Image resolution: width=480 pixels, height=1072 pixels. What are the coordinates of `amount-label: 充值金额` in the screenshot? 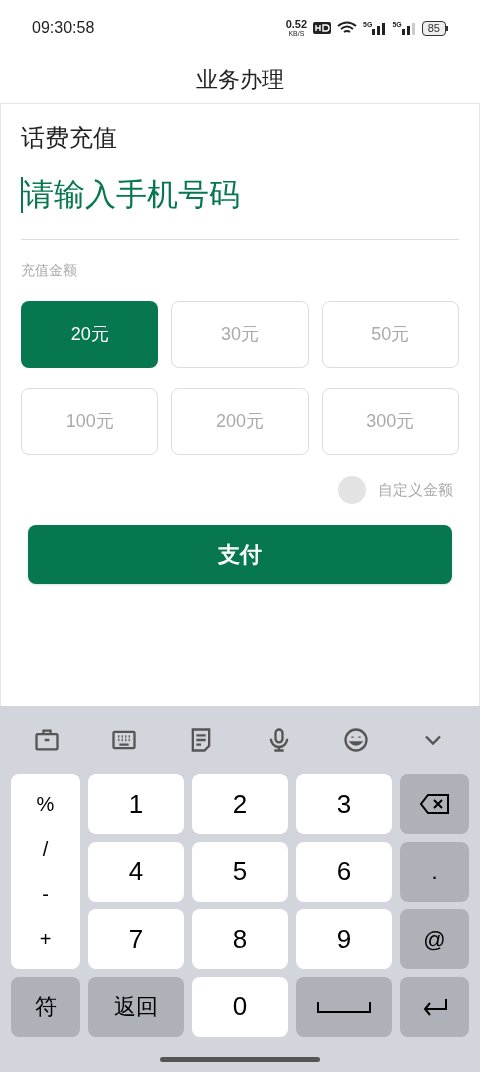 It's located at (49, 270).